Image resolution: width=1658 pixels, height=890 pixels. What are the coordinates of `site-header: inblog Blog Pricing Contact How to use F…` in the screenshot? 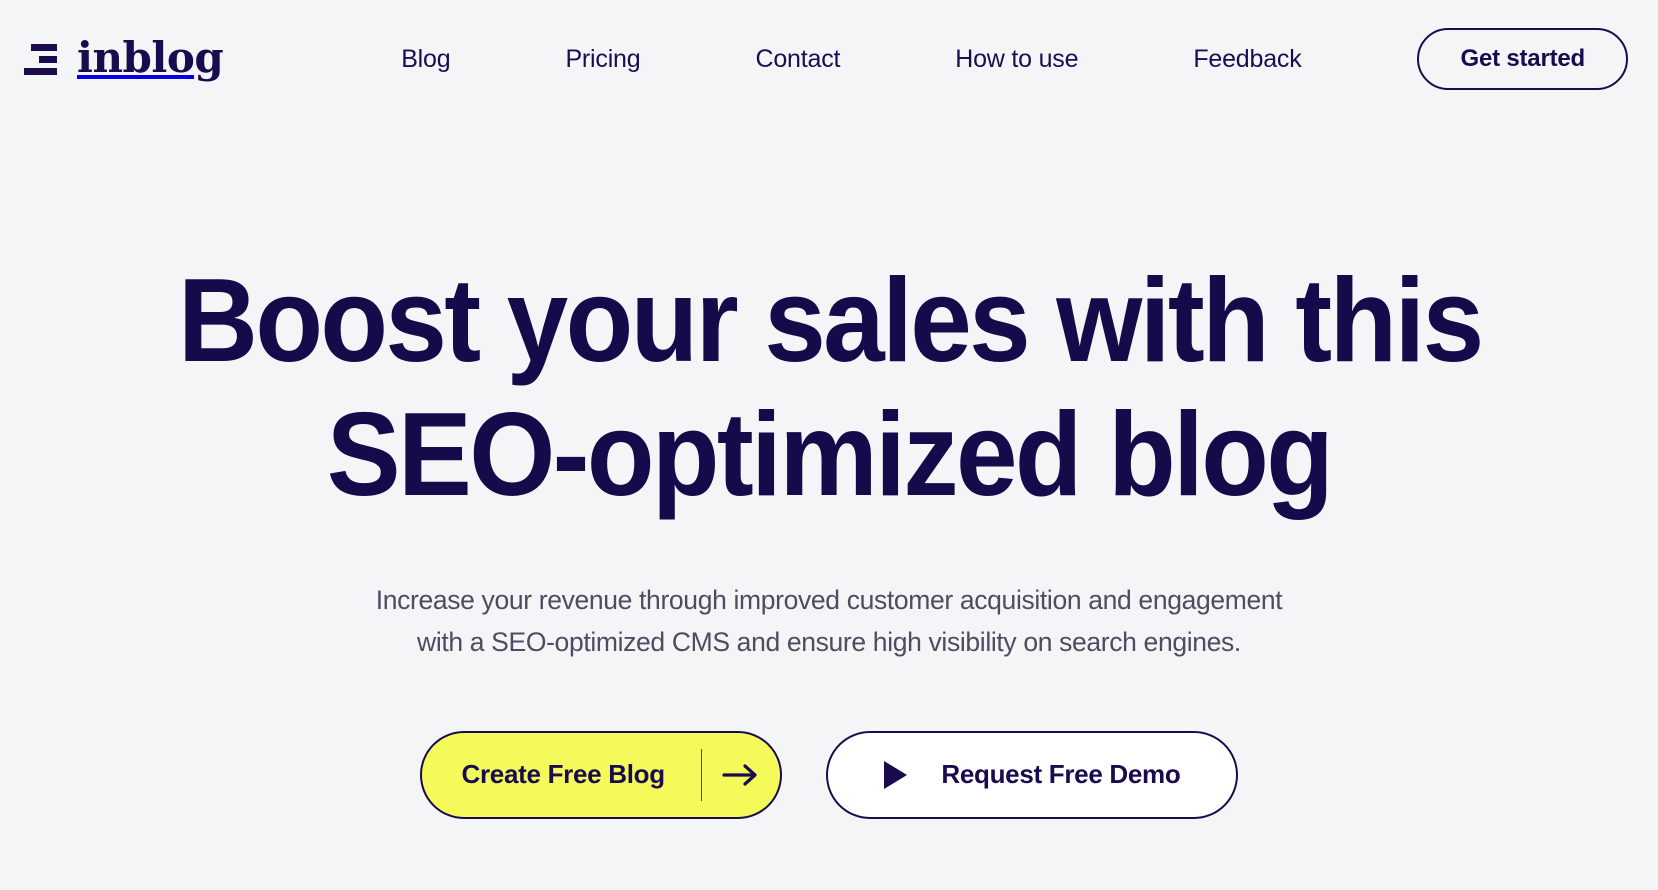 It's located at (829, 59).